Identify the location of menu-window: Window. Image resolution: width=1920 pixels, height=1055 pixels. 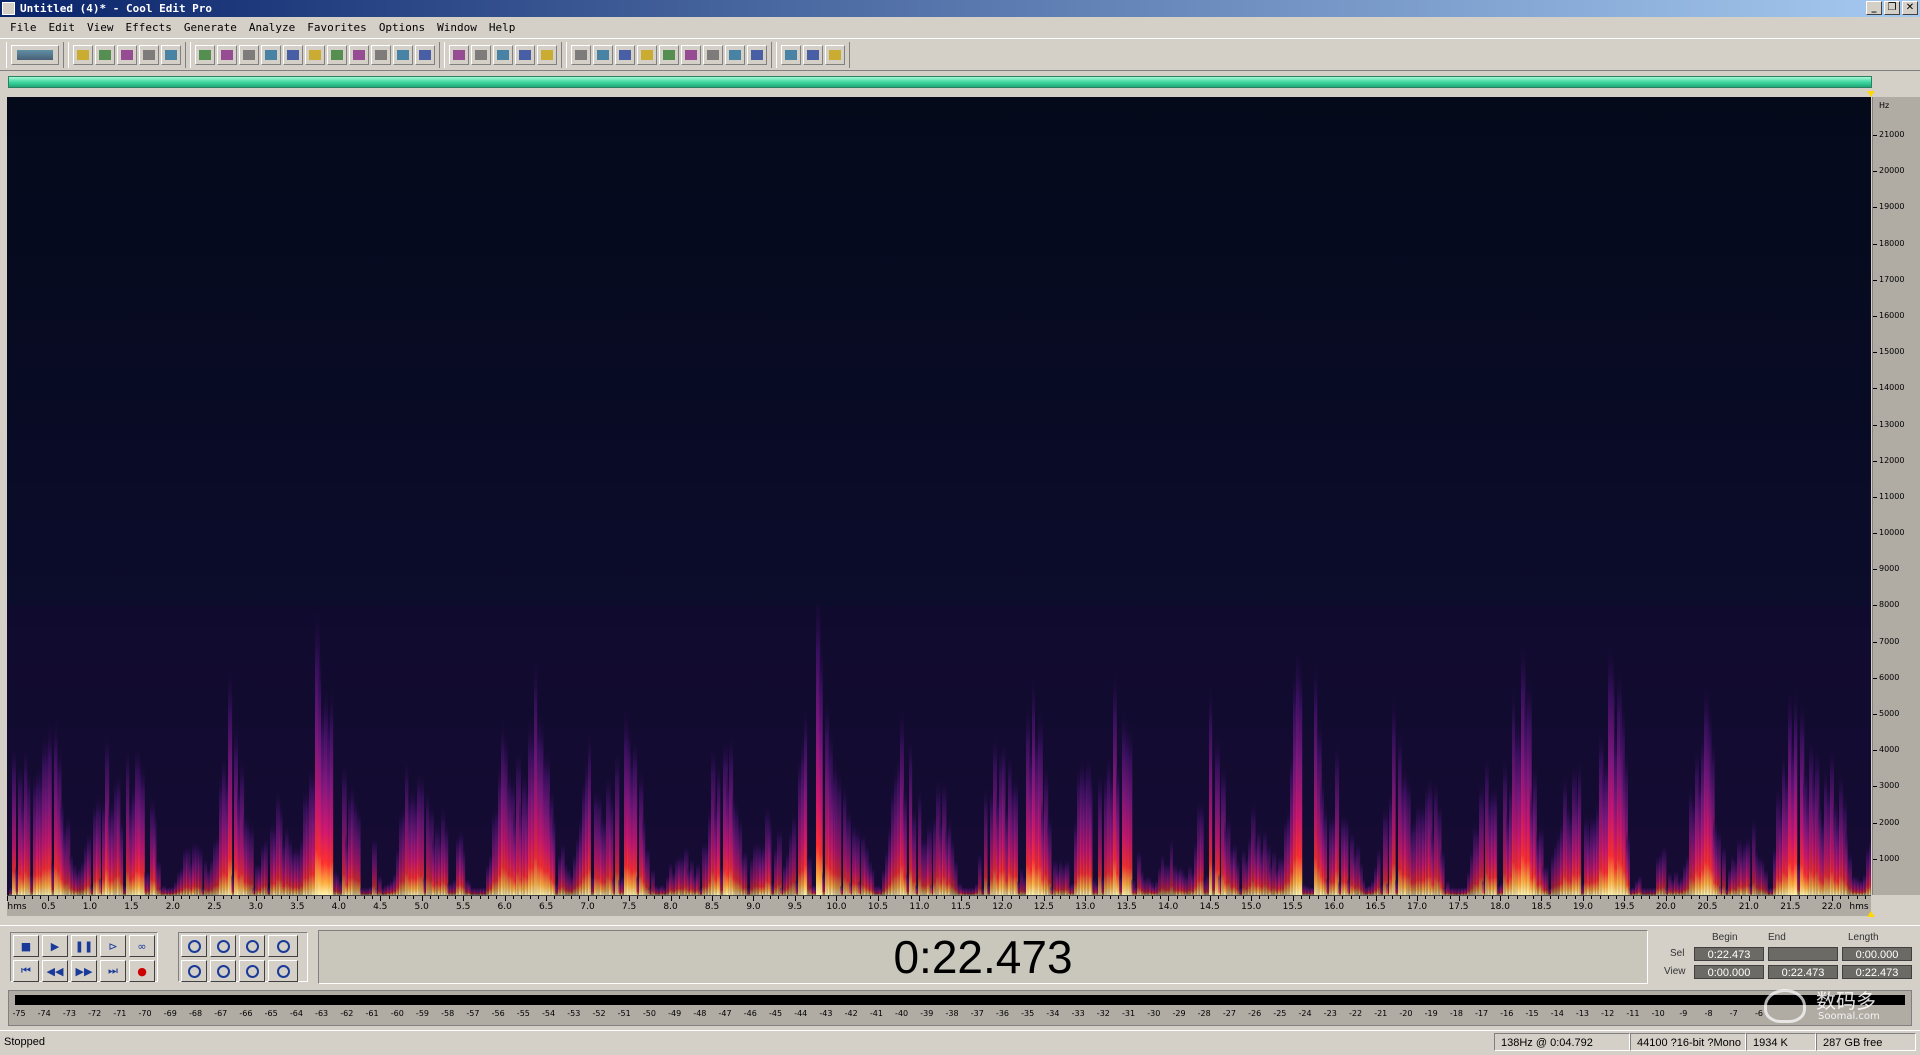
(457, 27).